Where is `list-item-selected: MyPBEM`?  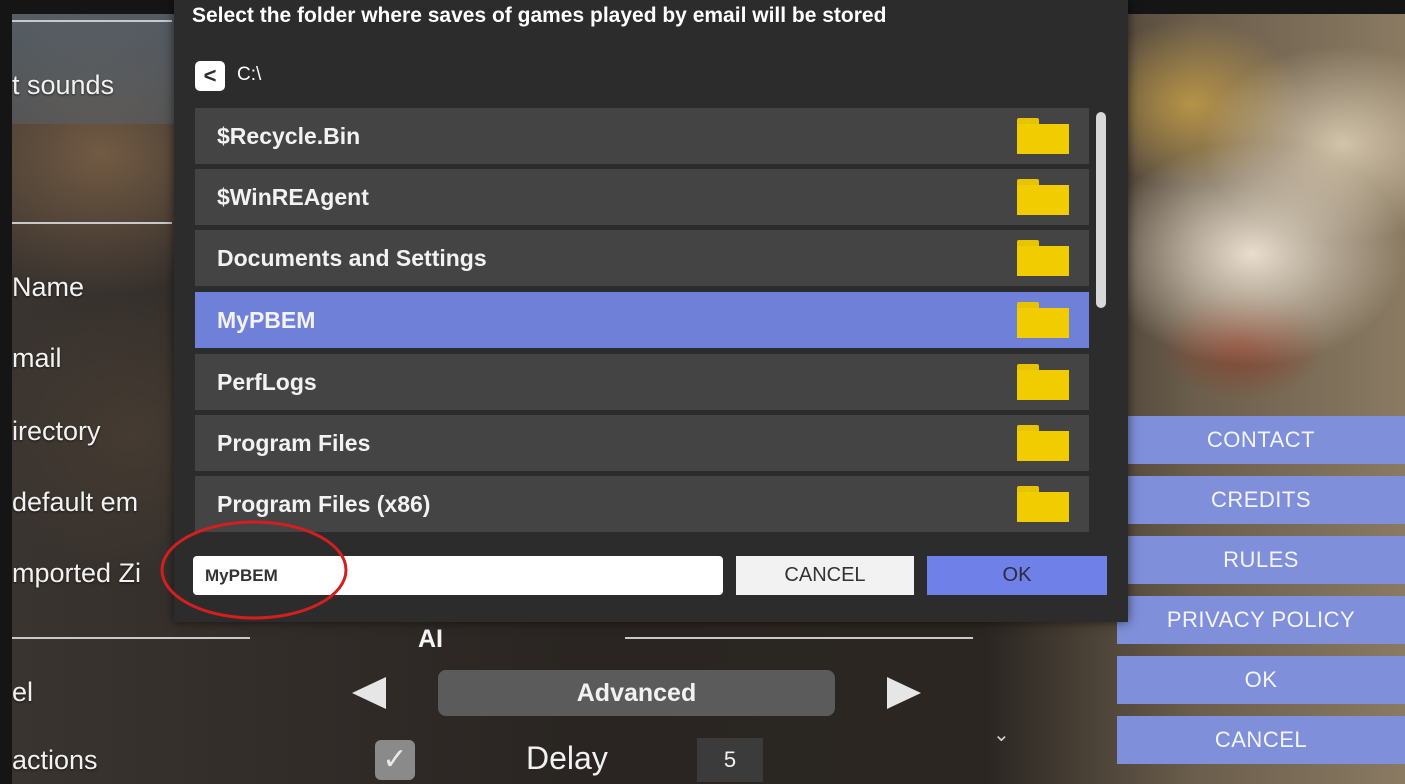 list-item-selected: MyPBEM is located at coordinates (642, 320).